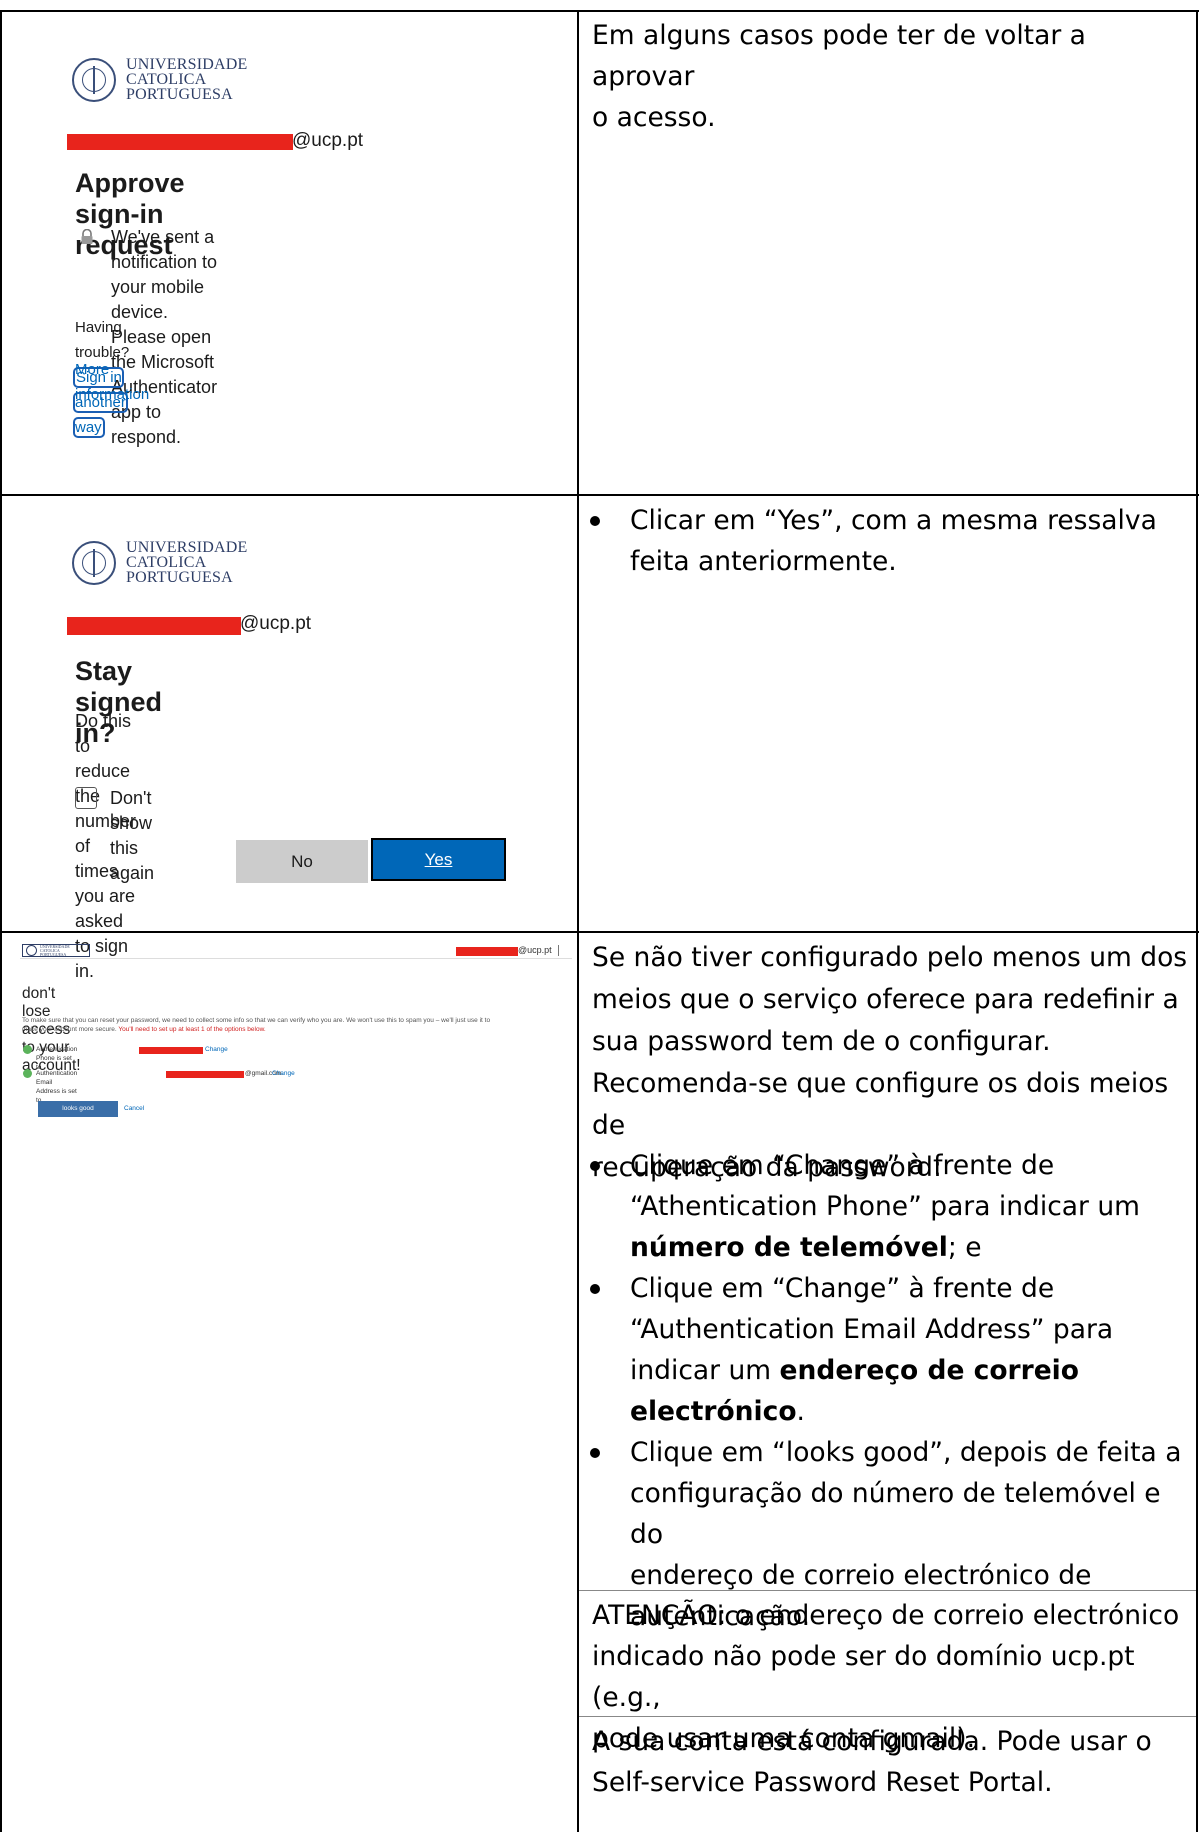 The height and width of the screenshot is (1832, 1199). What do you see at coordinates (87, 236) in the screenshot?
I see `lock-icon` at bounding box center [87, 236].